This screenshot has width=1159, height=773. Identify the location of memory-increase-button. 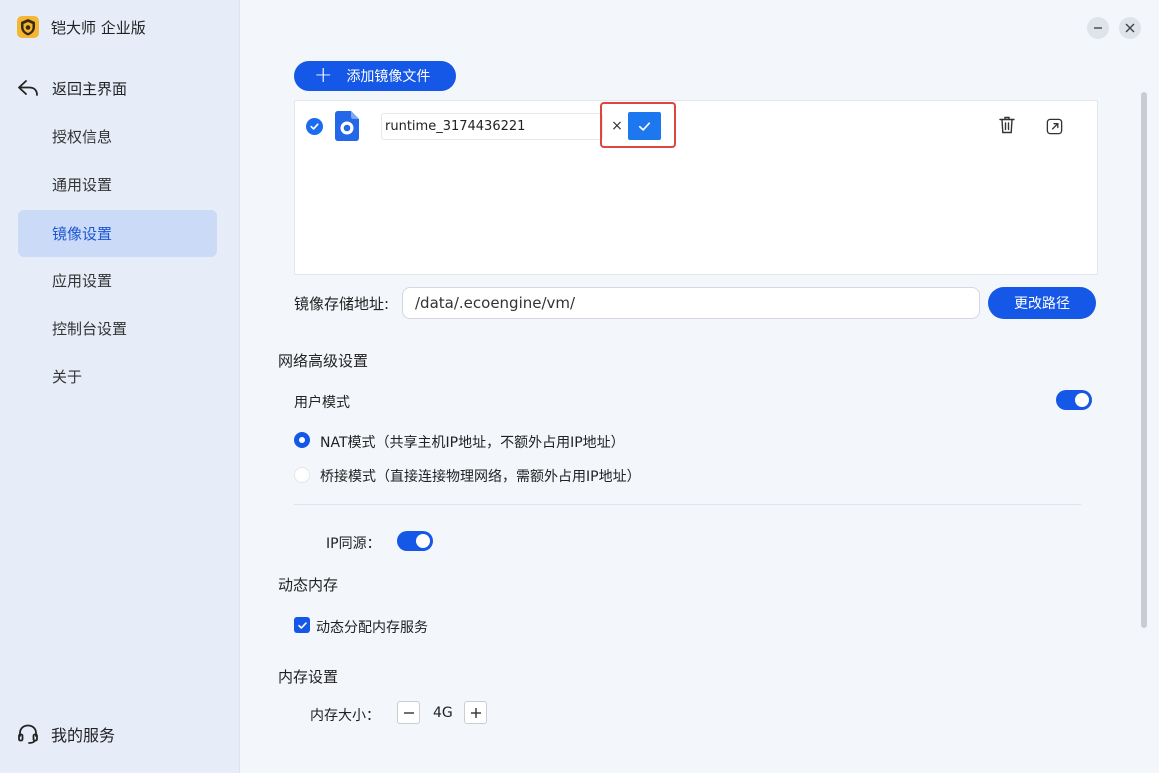
(475, 712).